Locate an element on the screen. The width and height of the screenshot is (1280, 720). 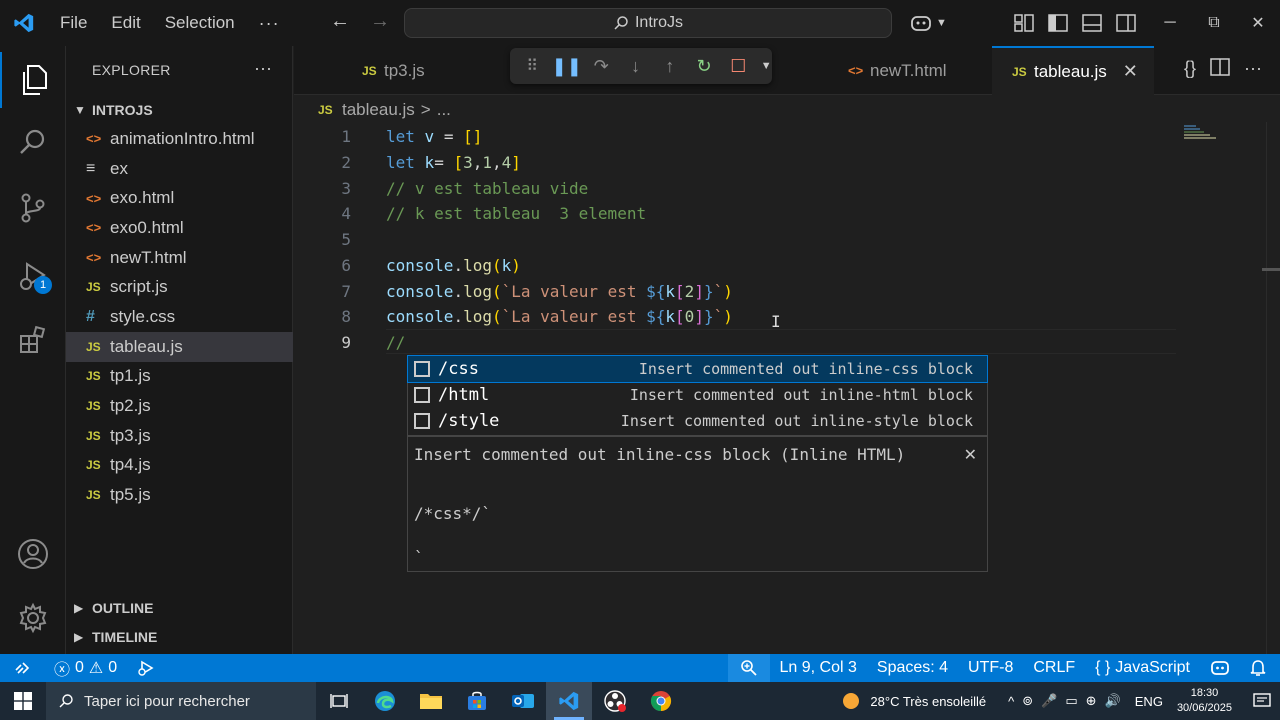
file-item: JS tp4.js is located at coordinates (179, 466).